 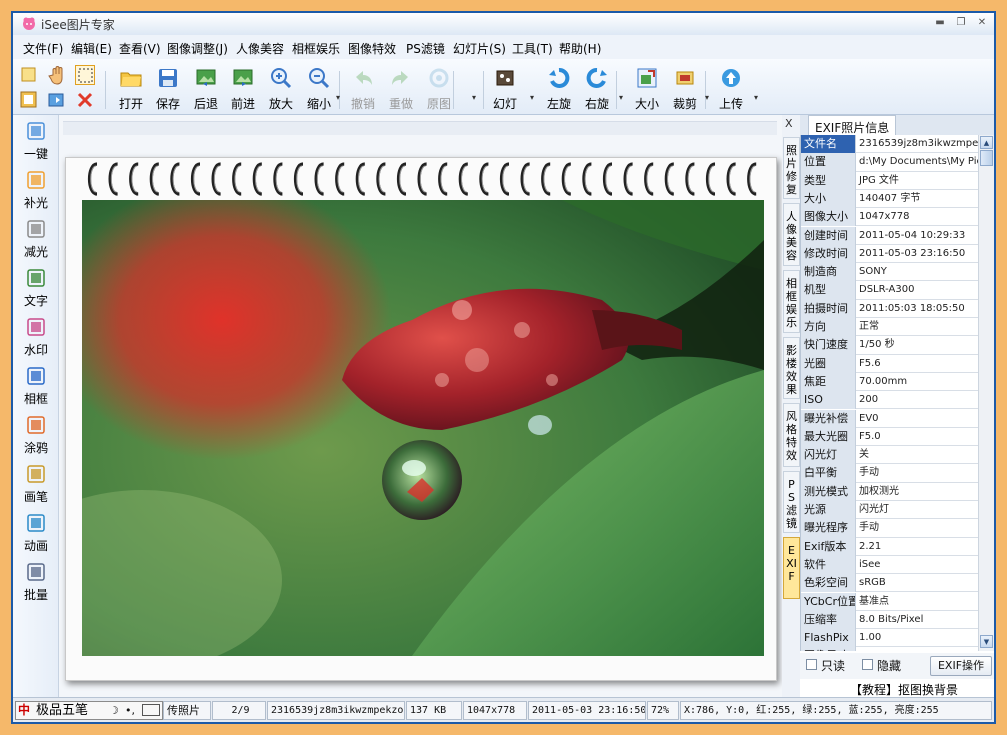 I want to click on select-rect-icon, so click(x=85, y=75).